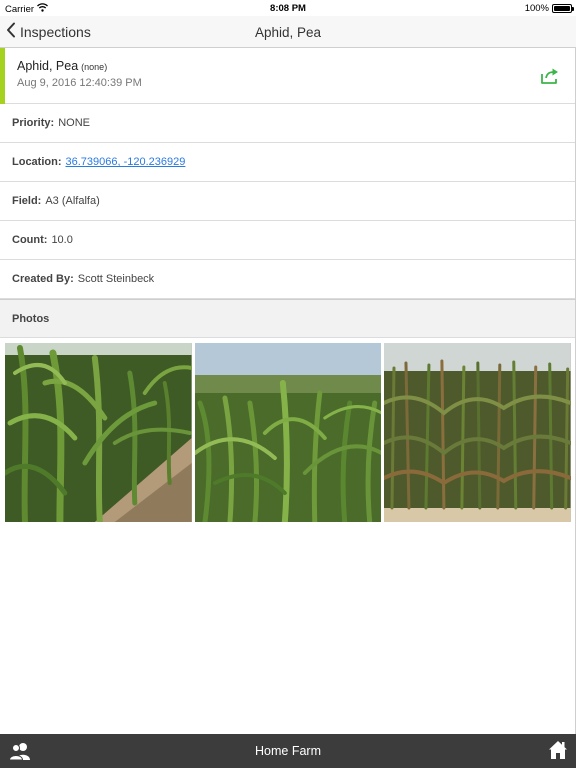 Image resolution: width=576 pixels, height=768 pixels. I want to click on home-icon, so click(558, 750).